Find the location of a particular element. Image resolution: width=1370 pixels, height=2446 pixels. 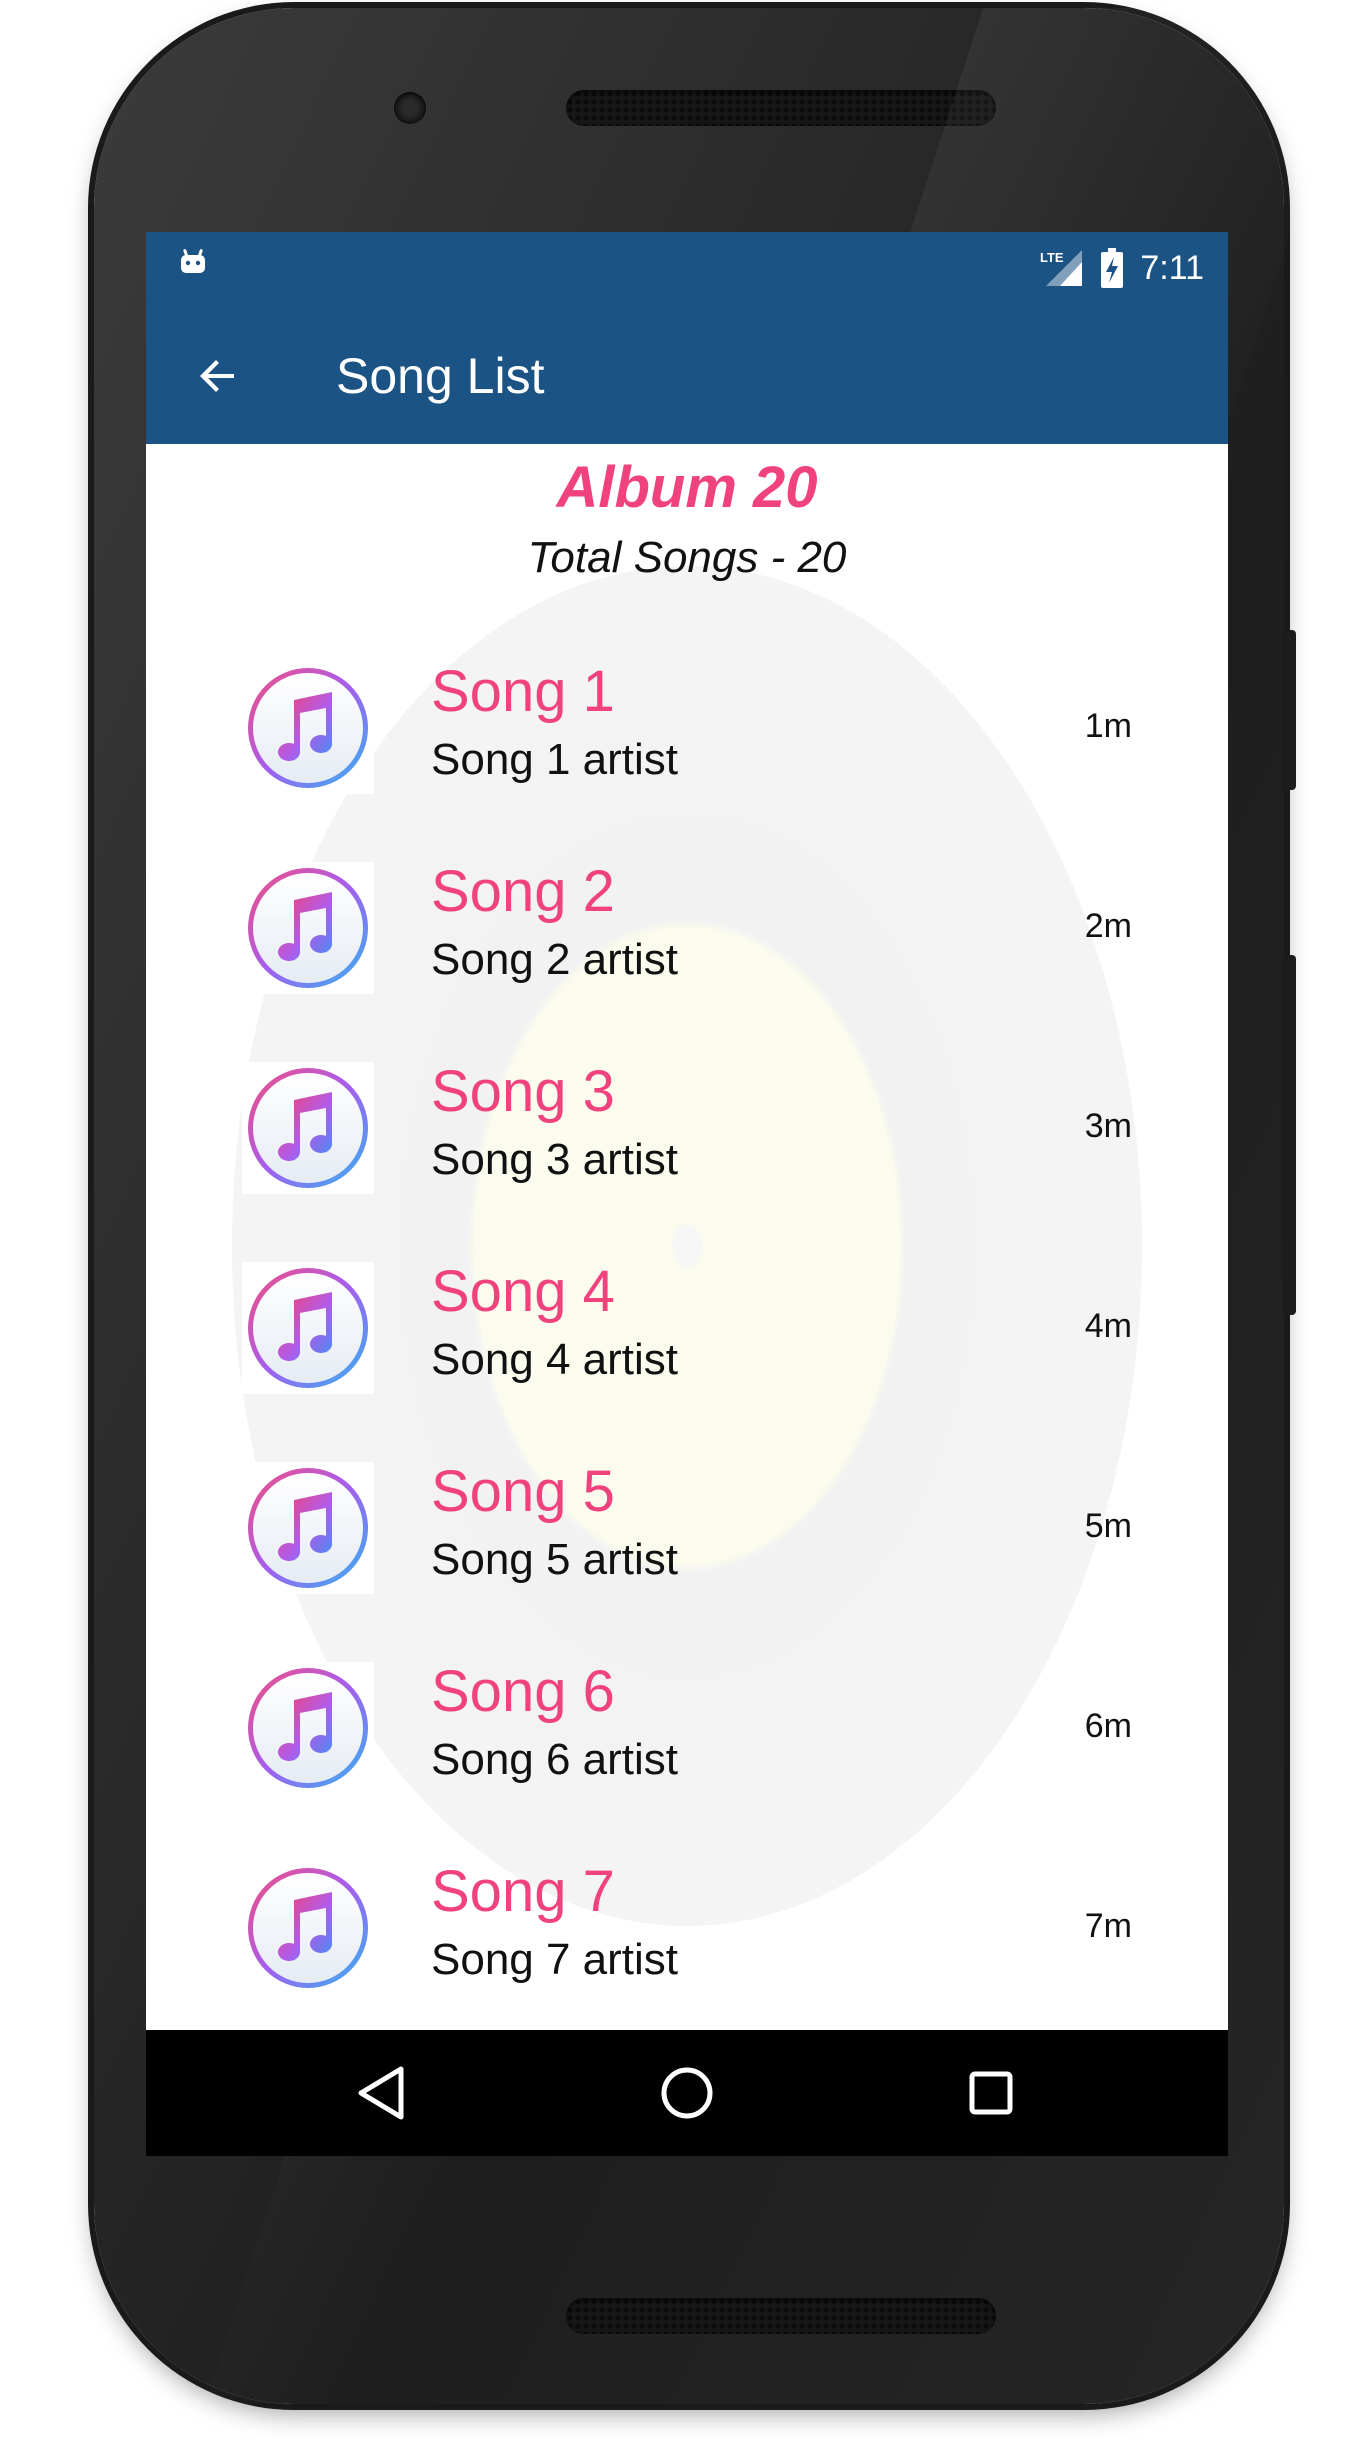

song-duration: 7m is located at coordinates (1108, 1926).